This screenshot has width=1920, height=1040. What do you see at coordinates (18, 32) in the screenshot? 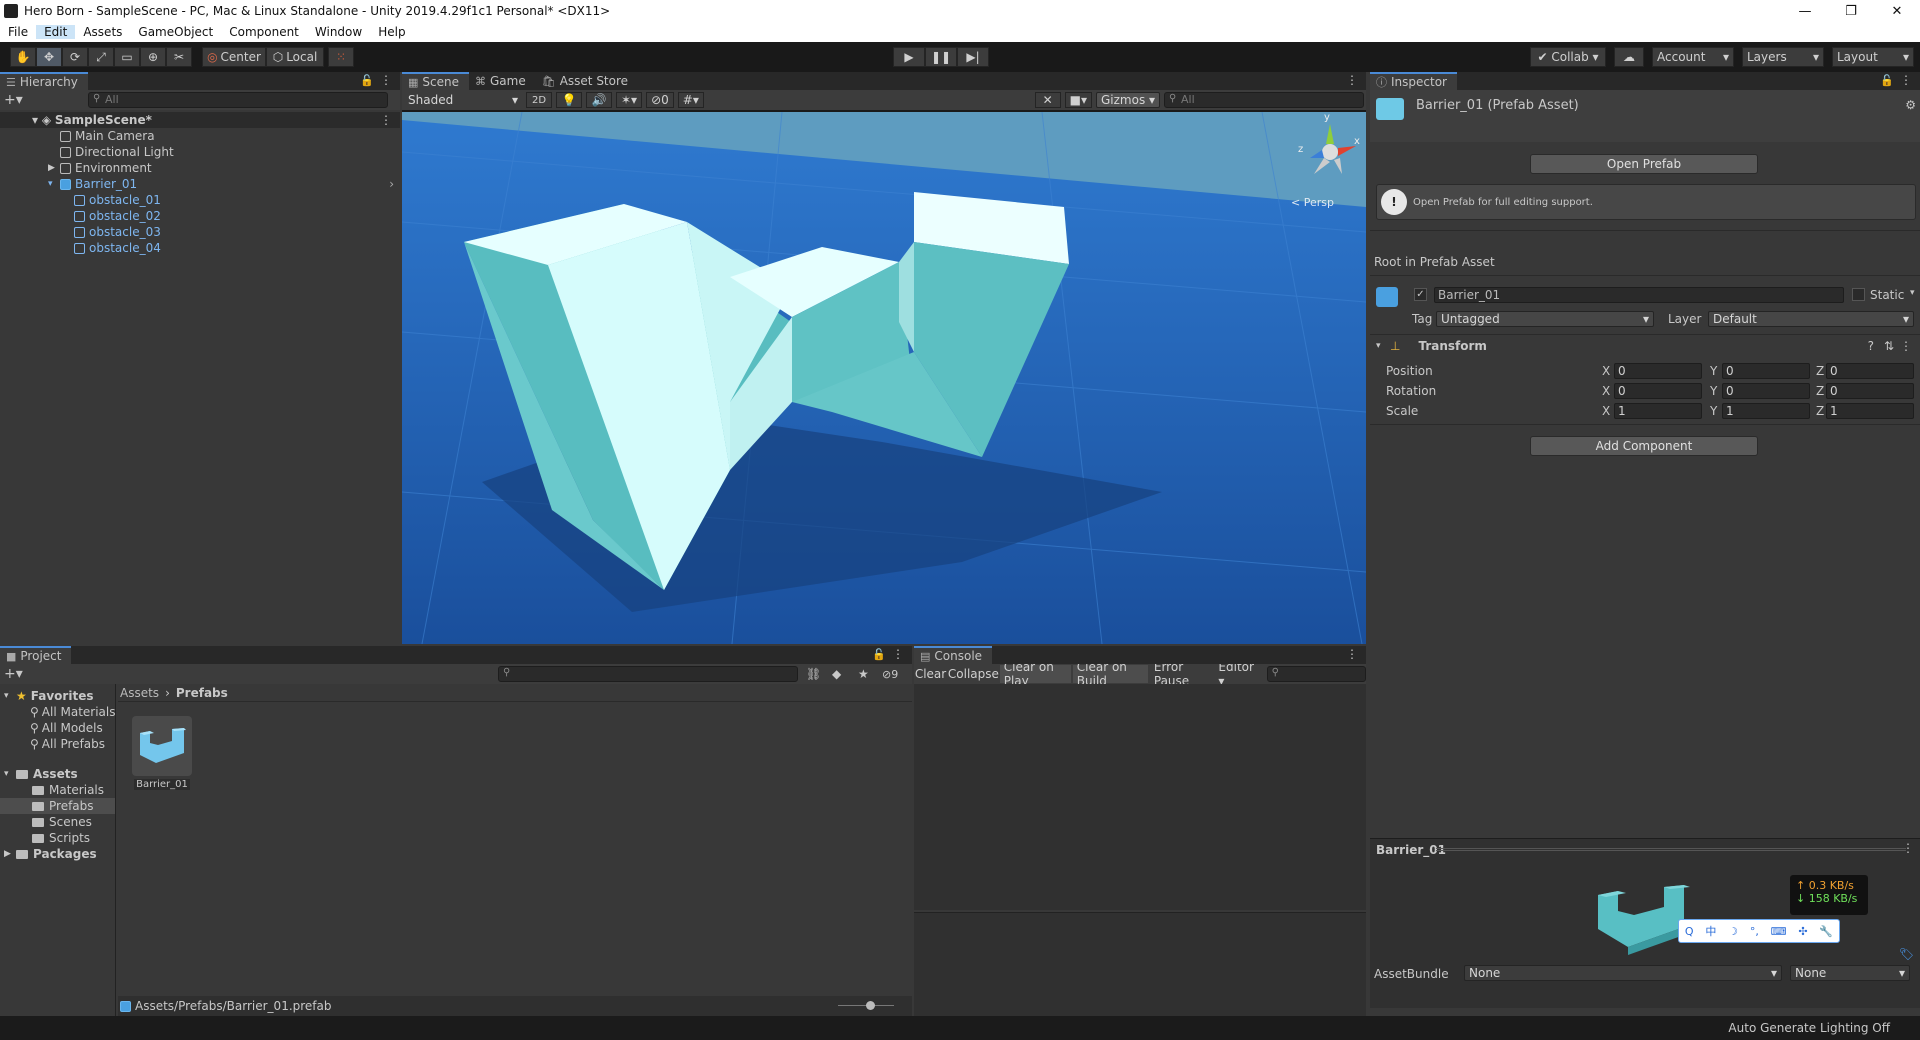
I see `menu-file: File` at bounding box center [18, 32].